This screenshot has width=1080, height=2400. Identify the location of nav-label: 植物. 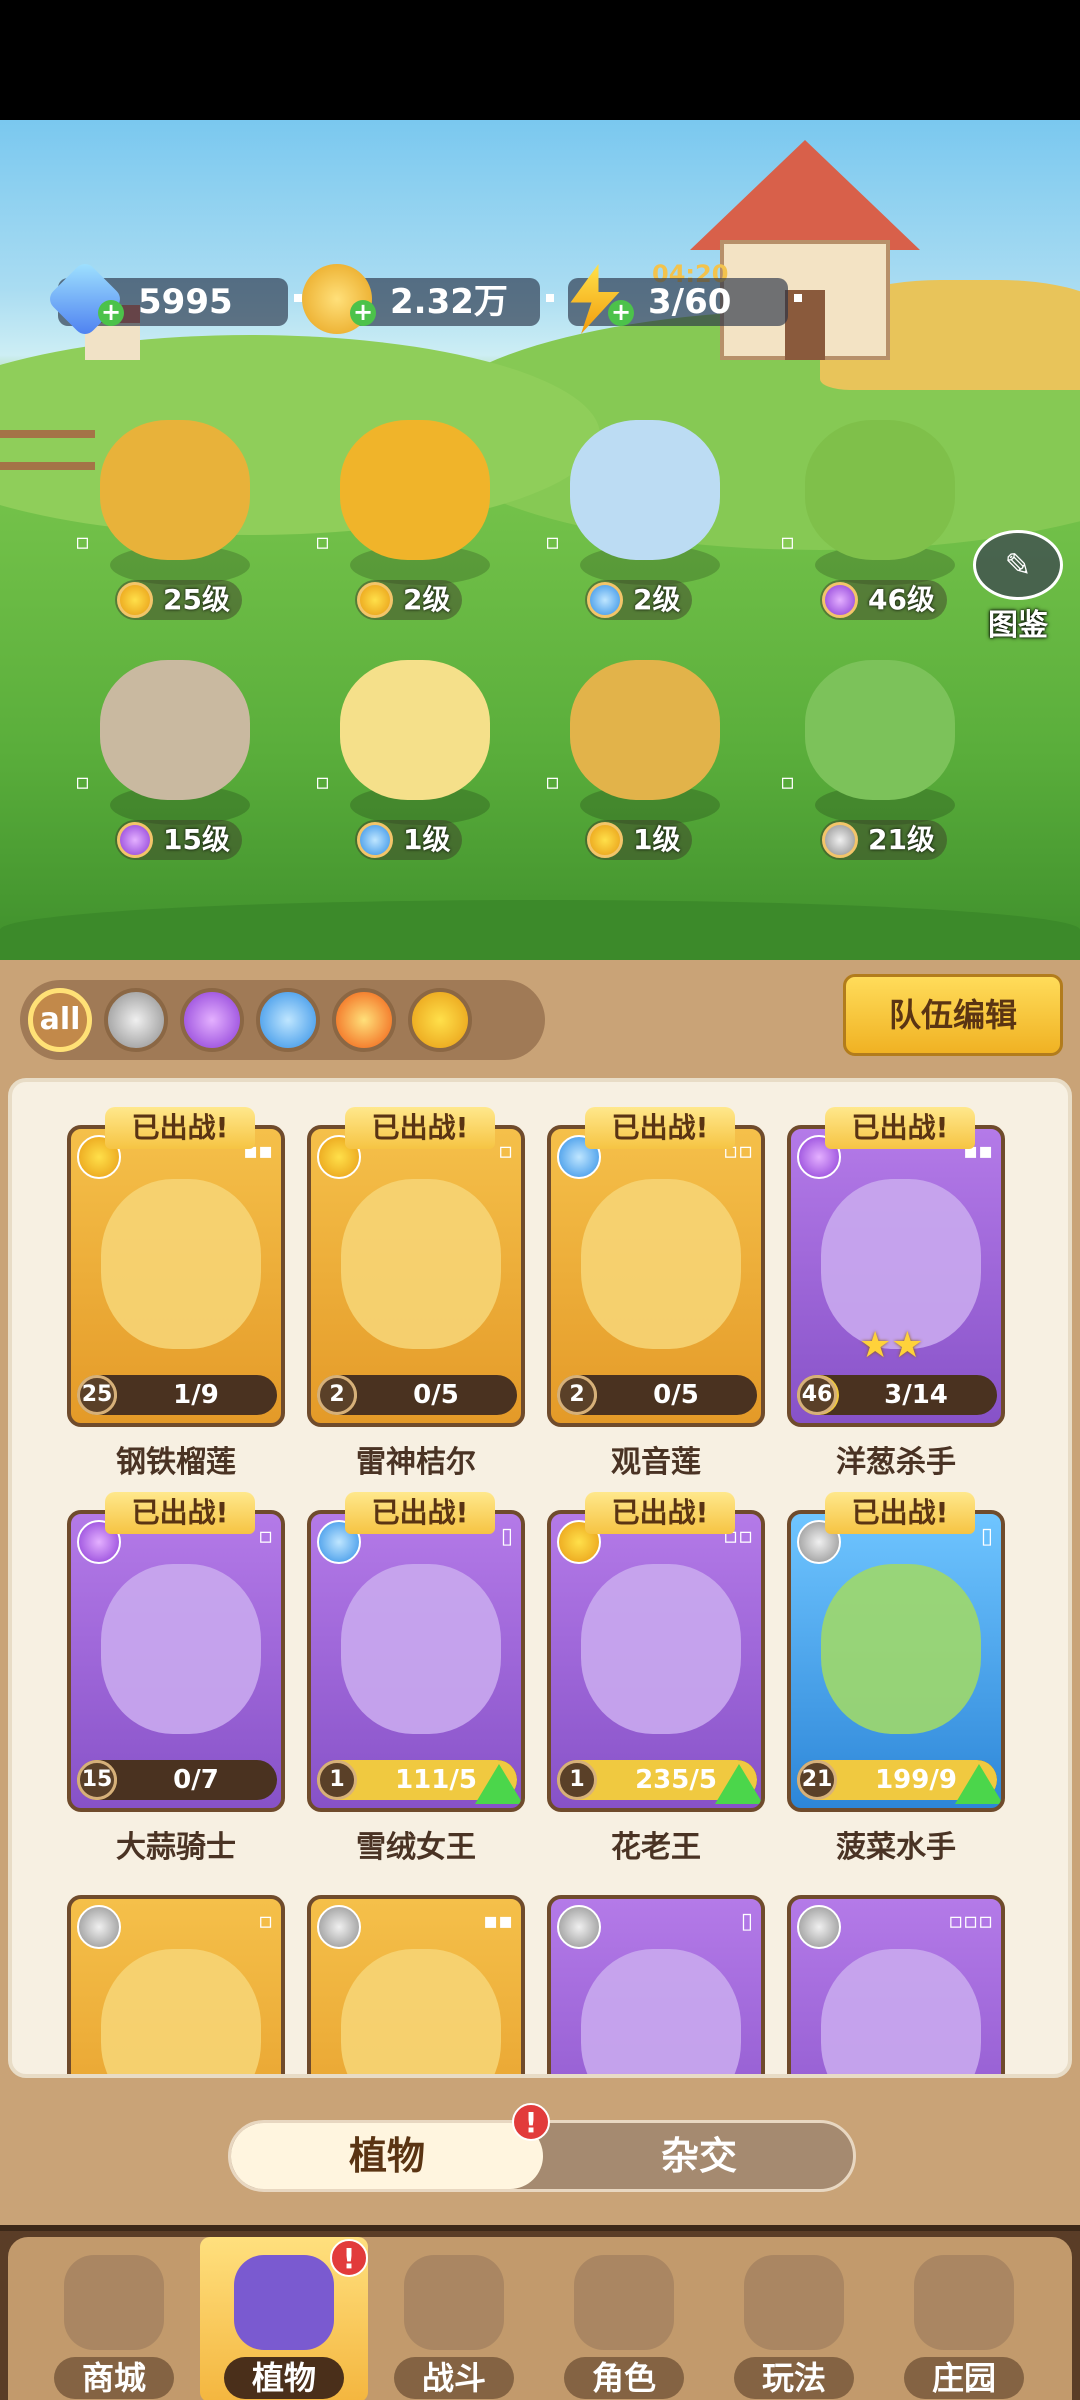
(284, 2378).